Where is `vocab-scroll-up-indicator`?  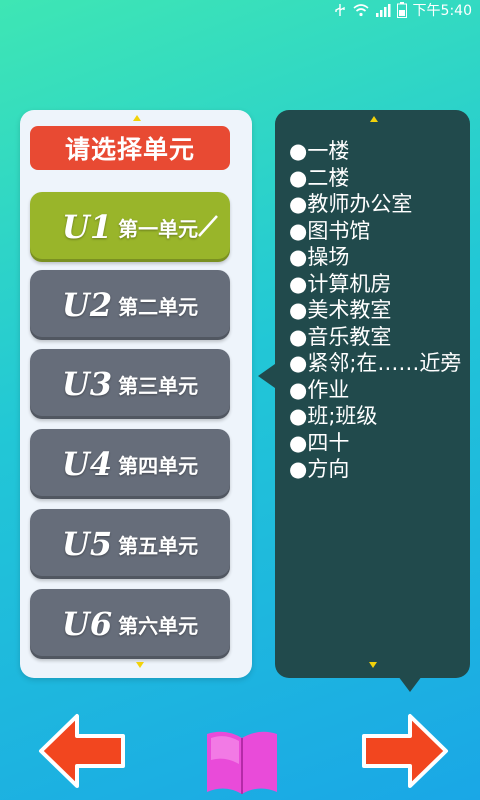 vocab-scroll-up-indicator is located at coordinates (374, 119).